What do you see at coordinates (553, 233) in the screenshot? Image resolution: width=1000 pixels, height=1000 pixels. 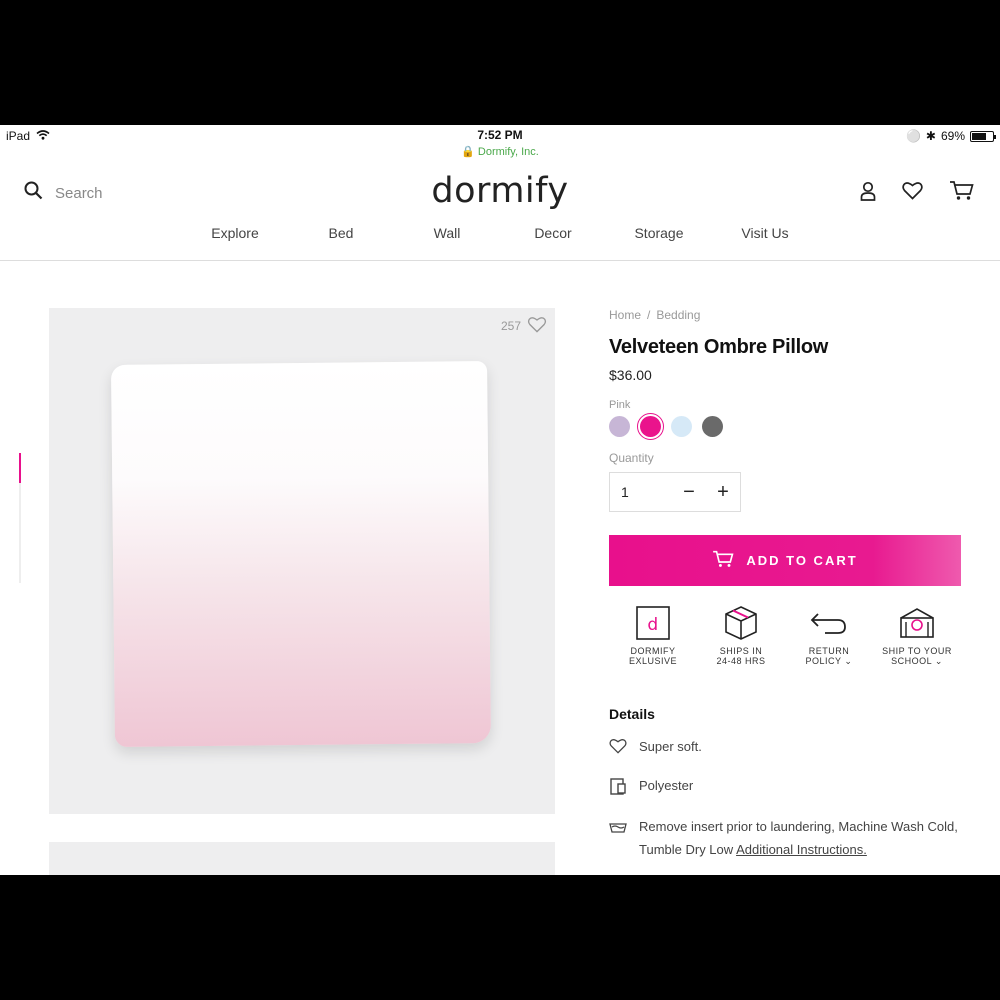 I see `nav-decor: Decor` at bounding box center [553, 233].